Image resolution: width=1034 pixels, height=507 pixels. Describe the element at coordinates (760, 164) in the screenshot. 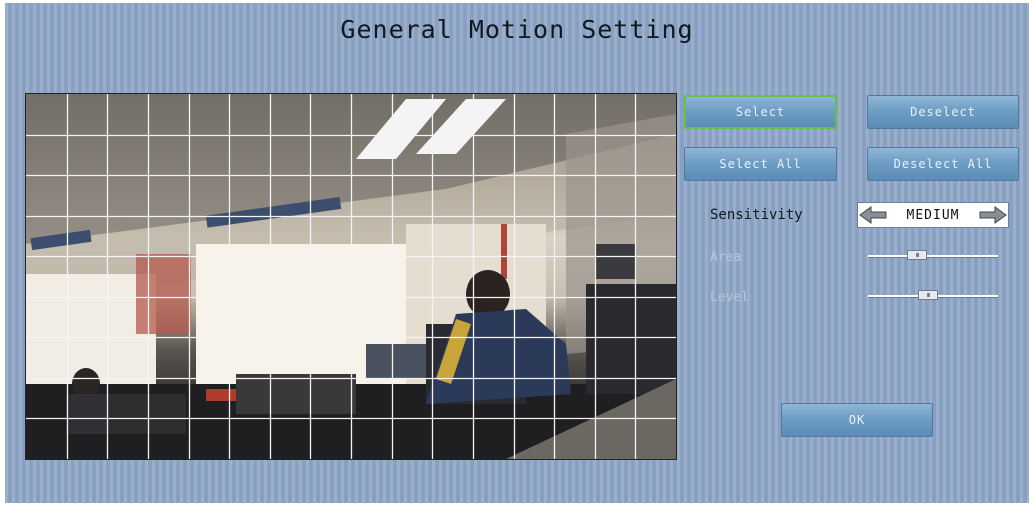

I see `select-all-button: Select All` at that location.